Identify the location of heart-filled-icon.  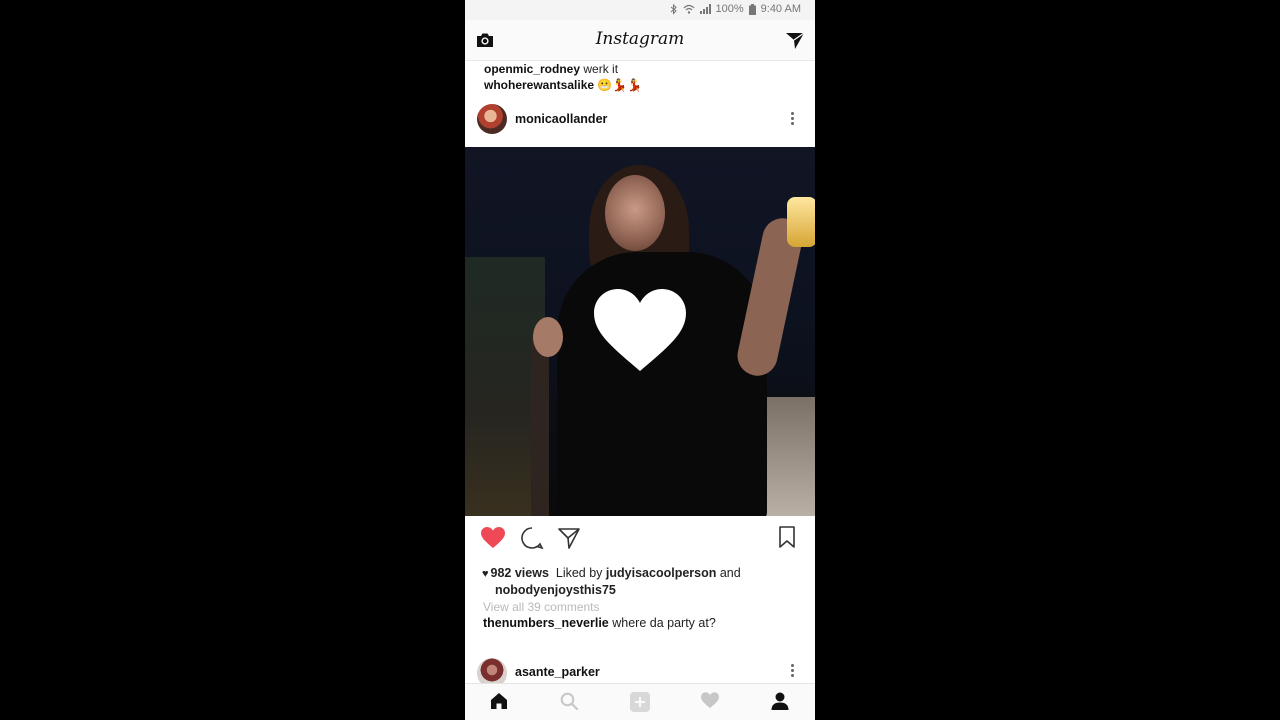
(493, 537).